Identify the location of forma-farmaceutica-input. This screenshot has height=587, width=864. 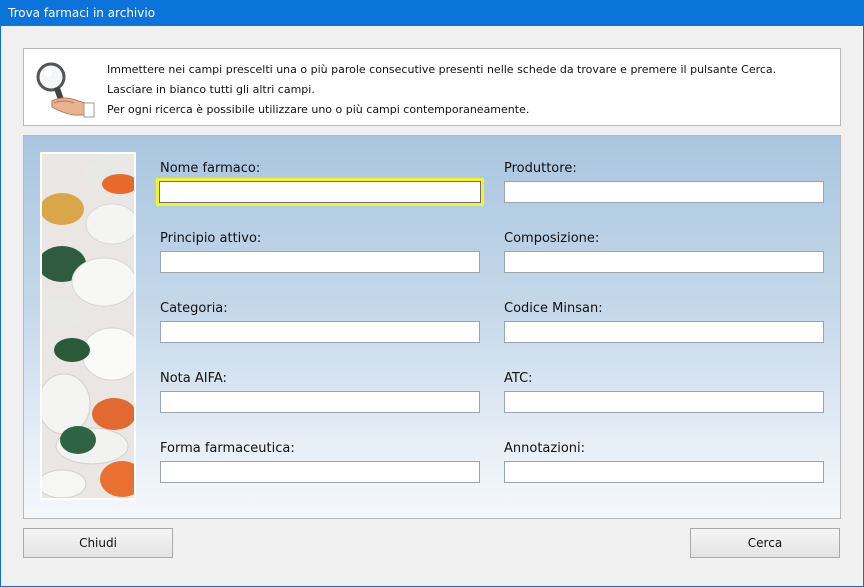
(320, 472).